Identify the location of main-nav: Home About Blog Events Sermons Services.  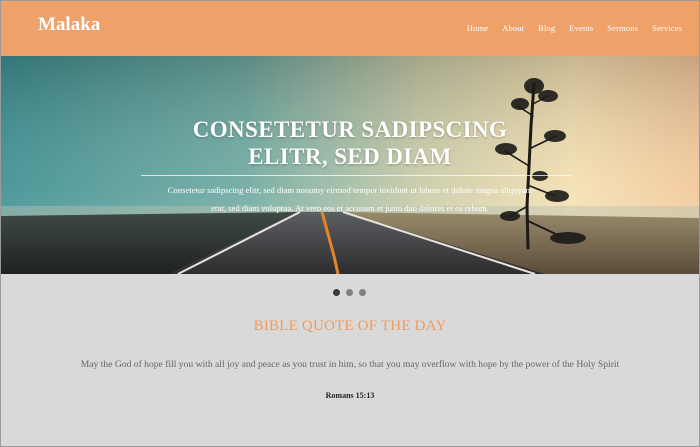
(567, 28).